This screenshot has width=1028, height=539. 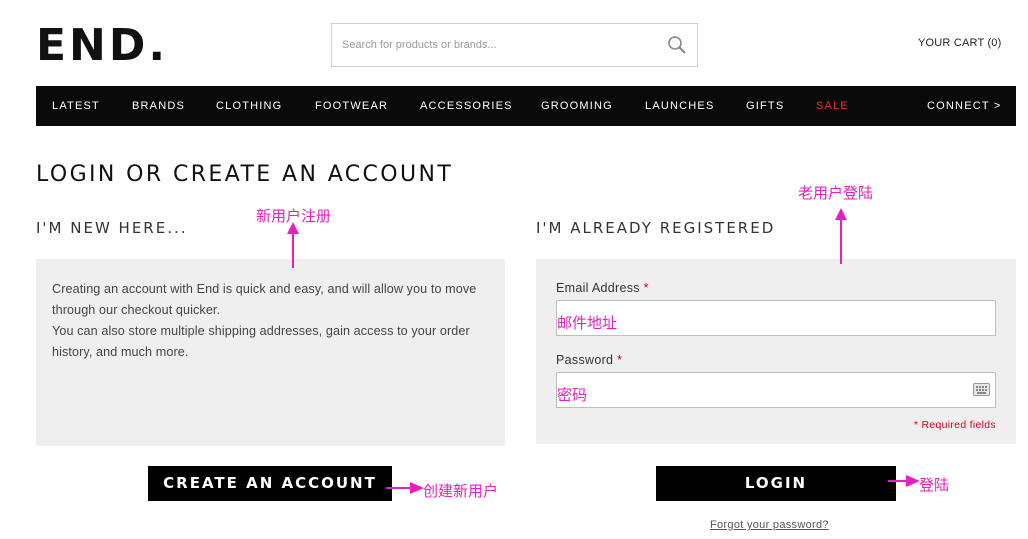 I want to click on nav-item-sale: SALE, so click(x=832, y=106).